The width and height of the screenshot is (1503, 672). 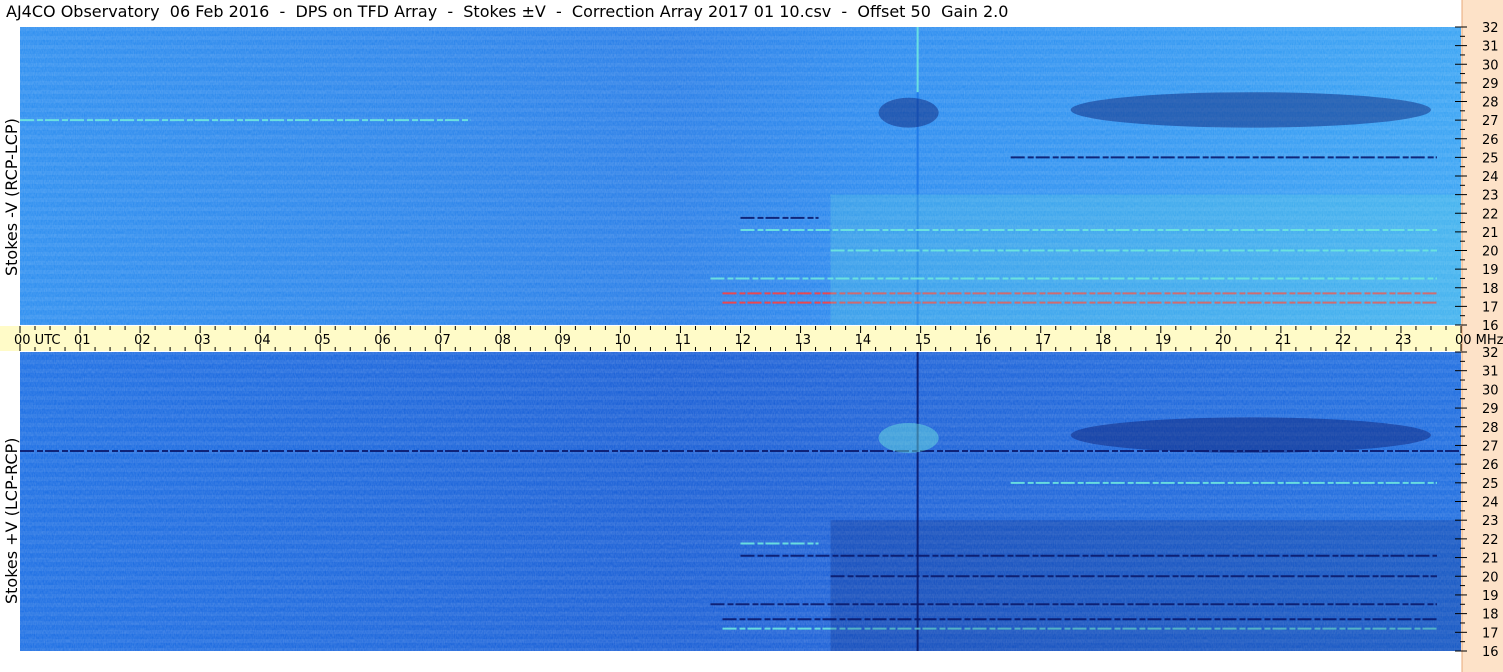 What do you see at coordinates (1490, 353) in the screenshot?
I see `panel-bottom-ytick-label-32: 32` at bounding box center [1490, 353].